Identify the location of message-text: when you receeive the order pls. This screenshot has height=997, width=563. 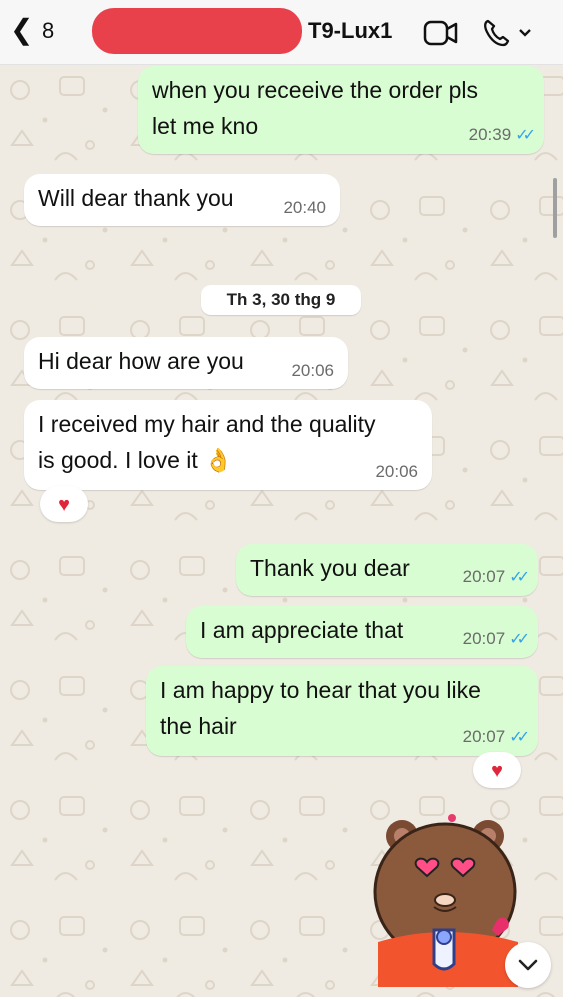
(315, 90).